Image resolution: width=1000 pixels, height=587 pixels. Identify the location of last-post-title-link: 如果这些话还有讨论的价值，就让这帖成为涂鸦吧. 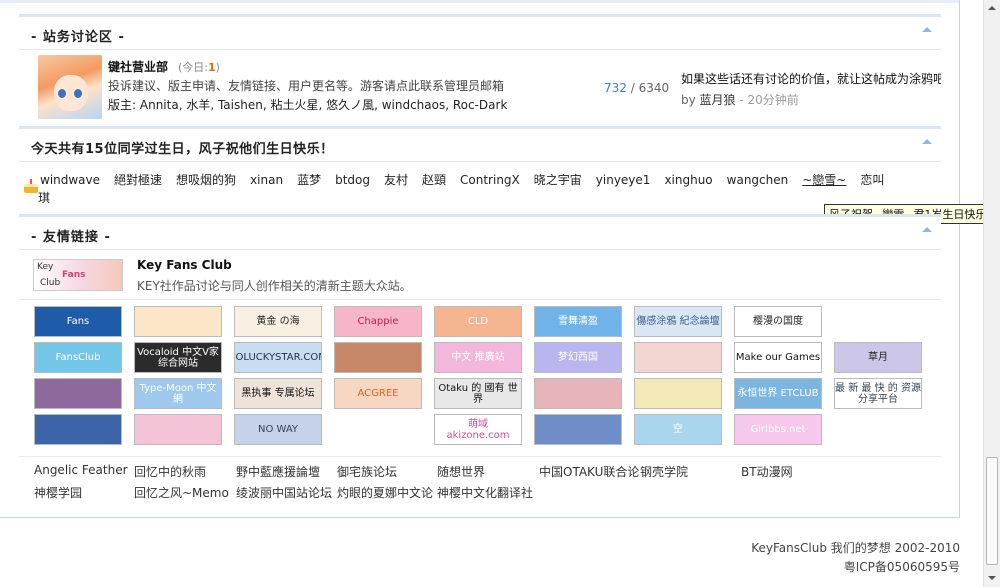
(811, 78).